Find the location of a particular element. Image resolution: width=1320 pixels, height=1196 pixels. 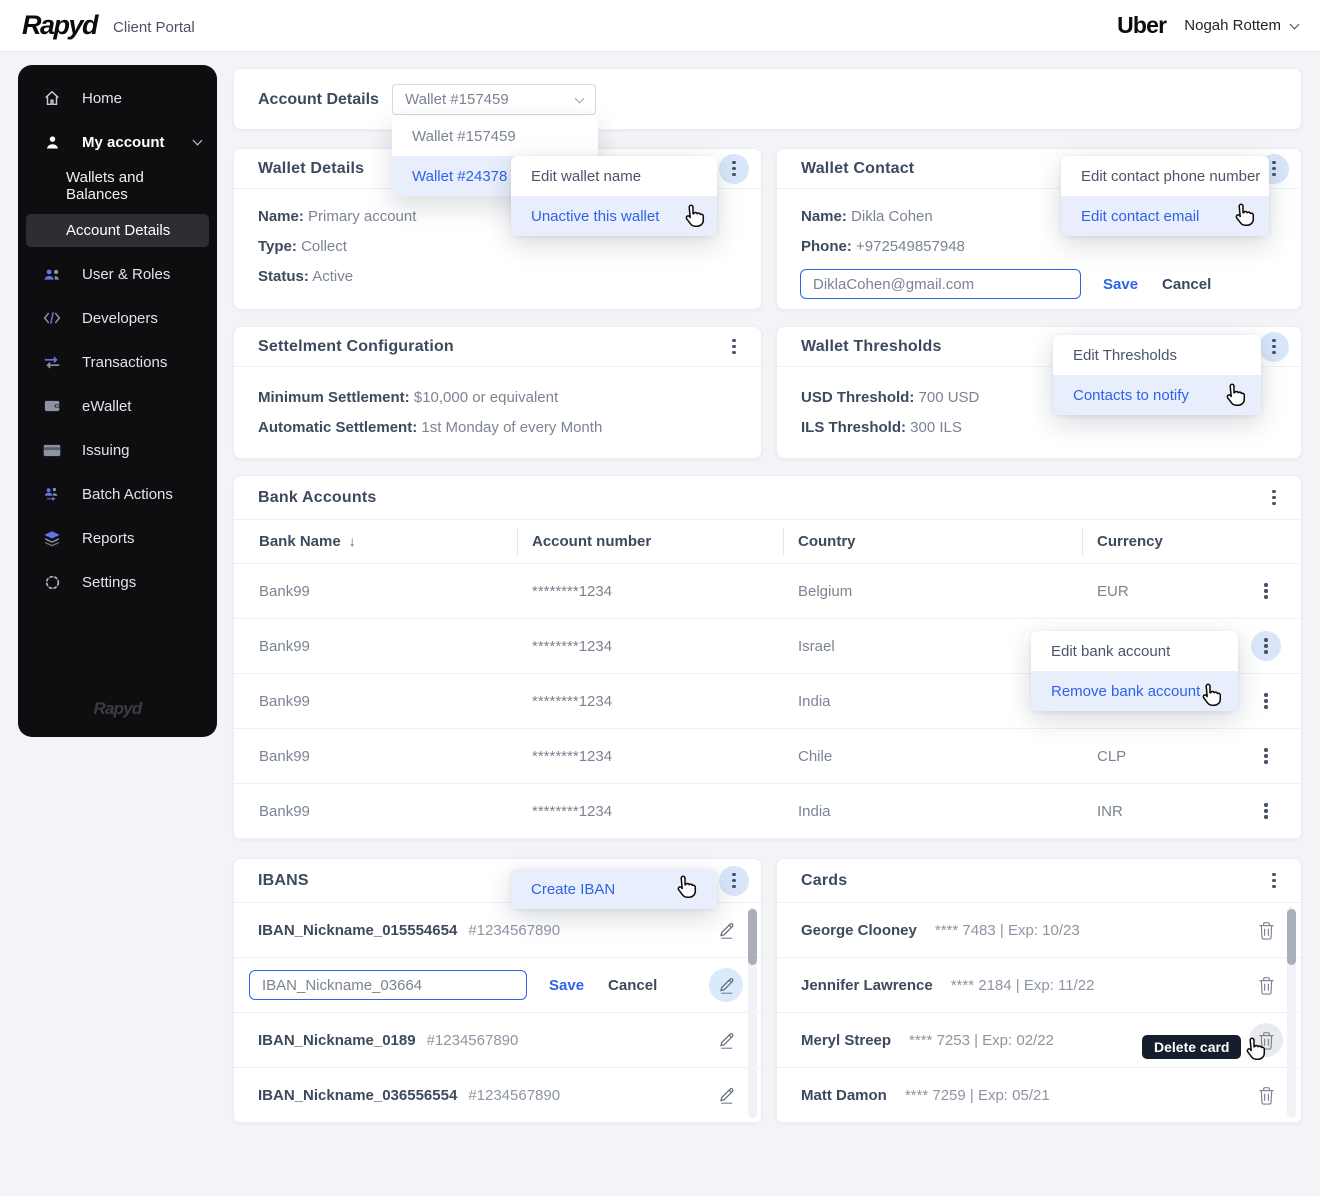

sidebar-item-my-account: My account is located at coordinates (117, 142).